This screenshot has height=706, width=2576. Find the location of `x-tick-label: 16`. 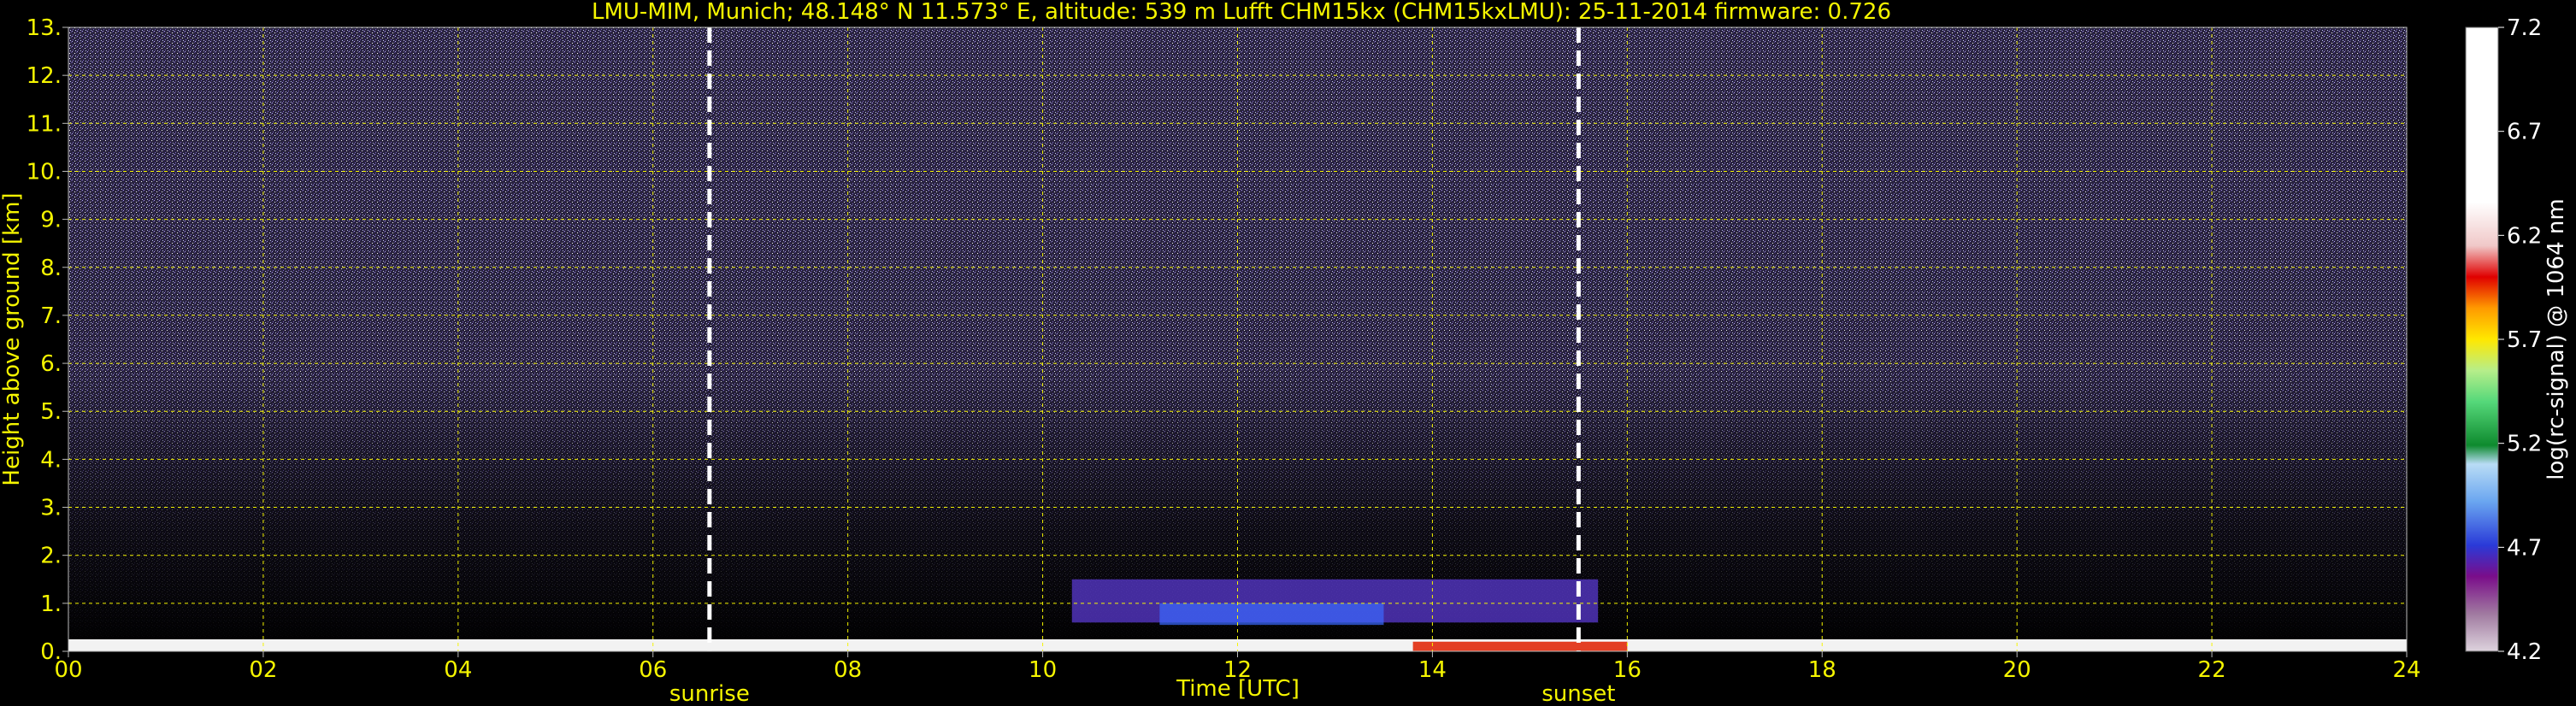

x-tick-label: 16 is located at coordinates (1627, 670).